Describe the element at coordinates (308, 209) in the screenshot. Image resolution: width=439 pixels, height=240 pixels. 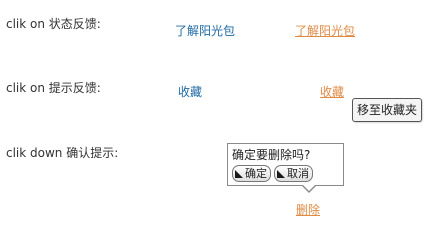
I see `delete-link: 删除` at that location.